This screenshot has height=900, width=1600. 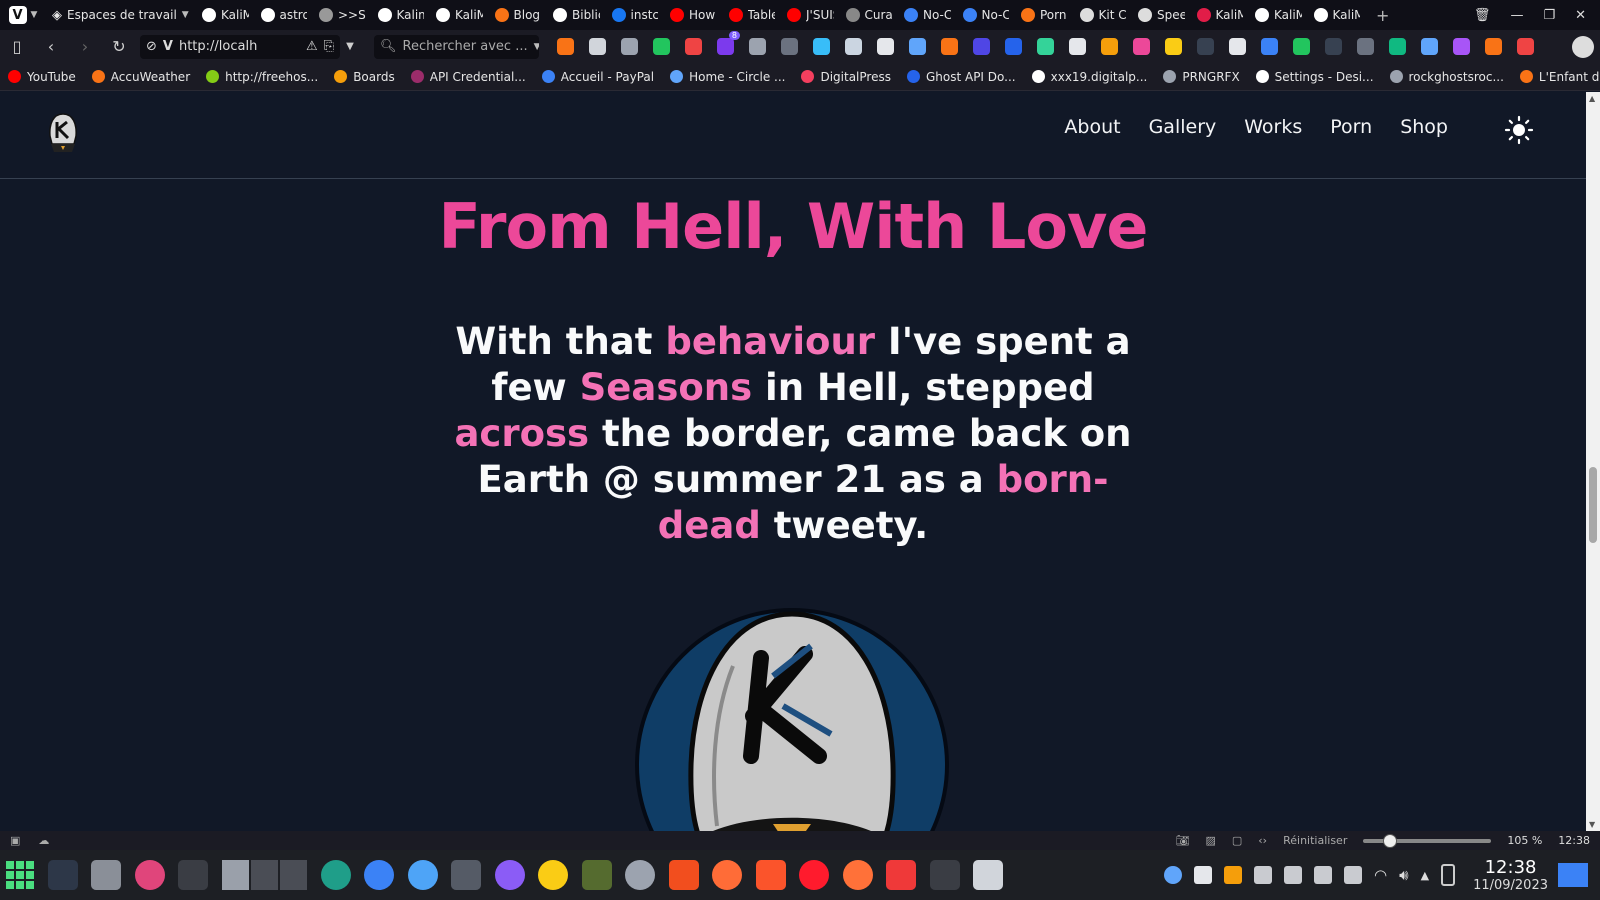 What do you see at coordinates (1173, 875) in the screenshot?
I see `kde-connect-icon` at bounding box center [1173, 875].